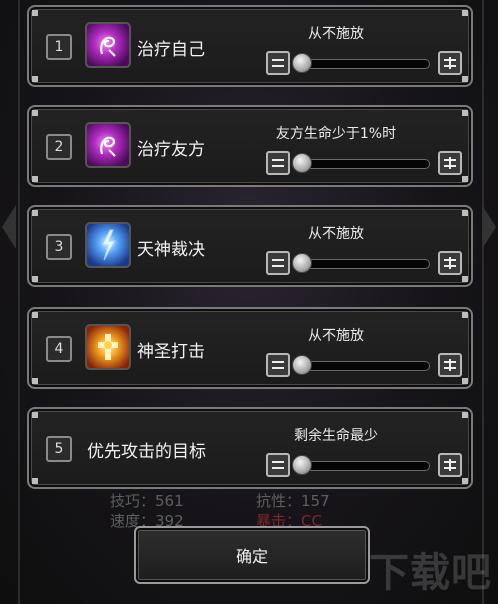 The width and height of the screenshot is (498, 604). Describe the element at coordinates (171, 250) in the screenshot. I see `rule-skill-name: 天神裁决` at that location.